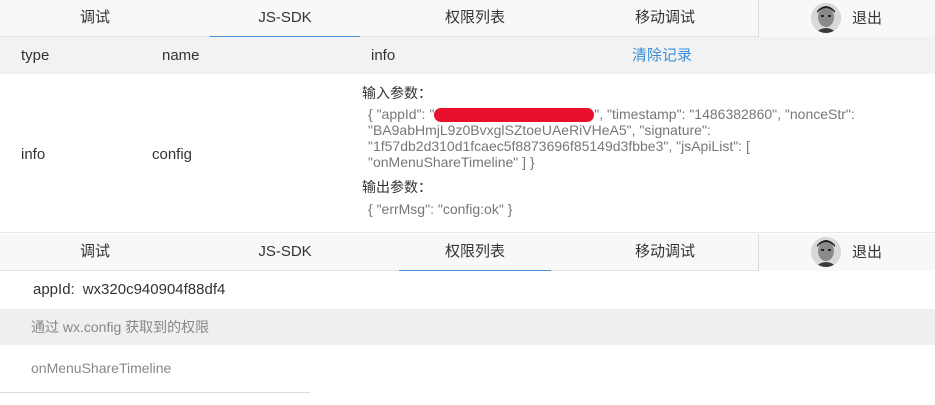  I want to click on appid-value: wx320c940904f88df4, so click(154, 289).